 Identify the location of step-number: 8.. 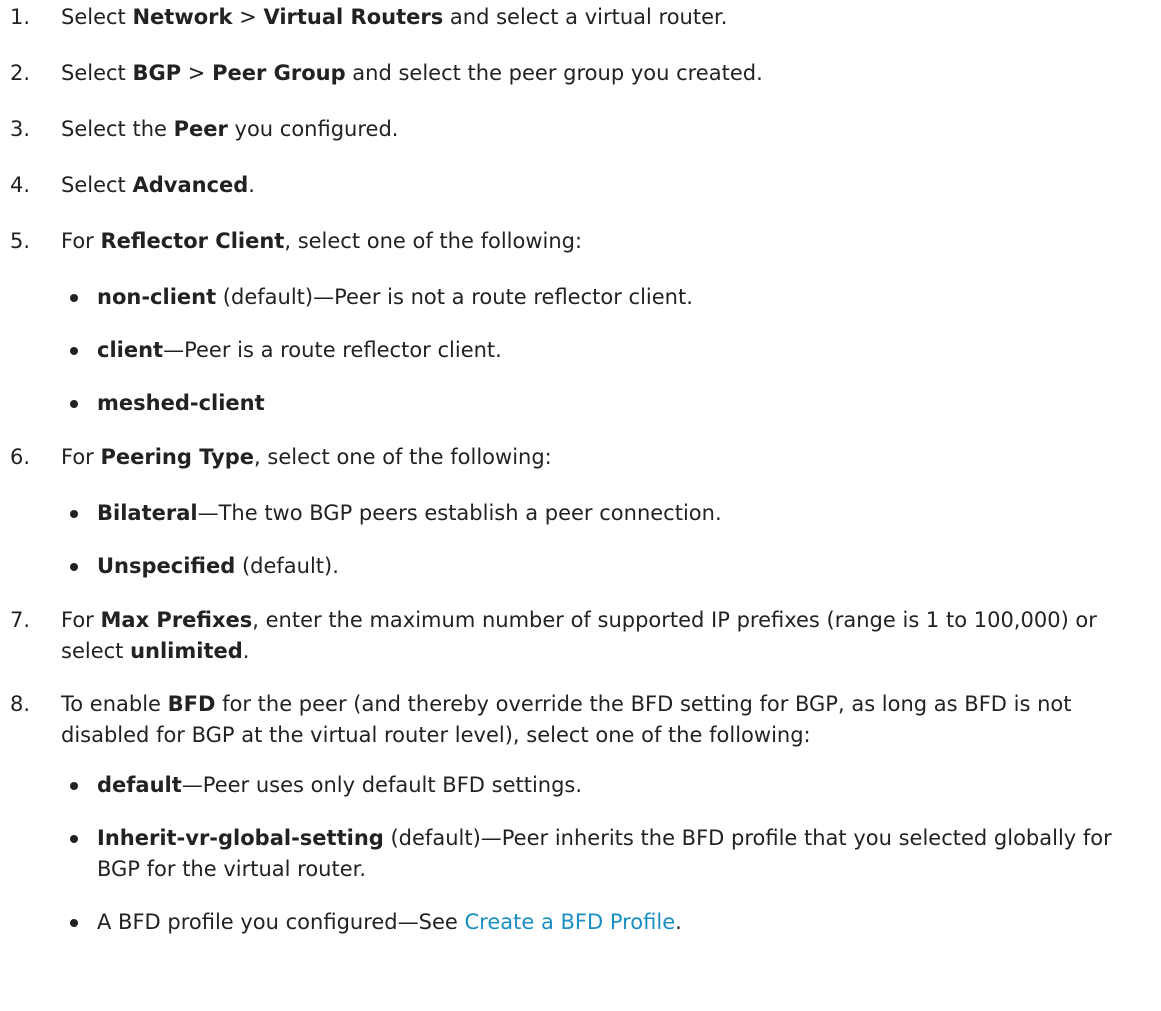
(20, 704).